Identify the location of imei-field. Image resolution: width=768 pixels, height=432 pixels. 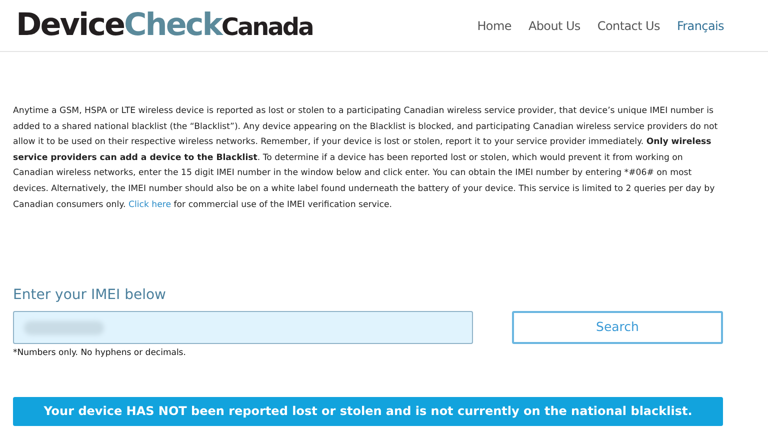
(243, 327).